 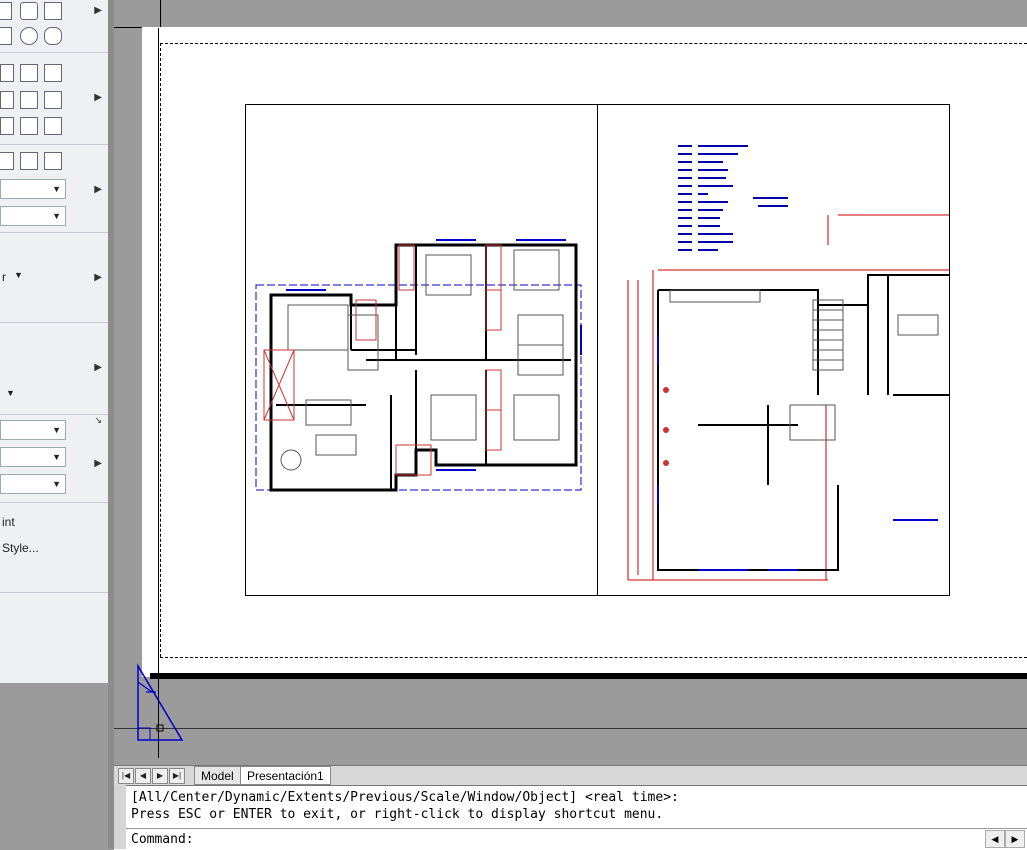 I want to click on prev-tab-icon: ◀, so click(x=143, y=776).